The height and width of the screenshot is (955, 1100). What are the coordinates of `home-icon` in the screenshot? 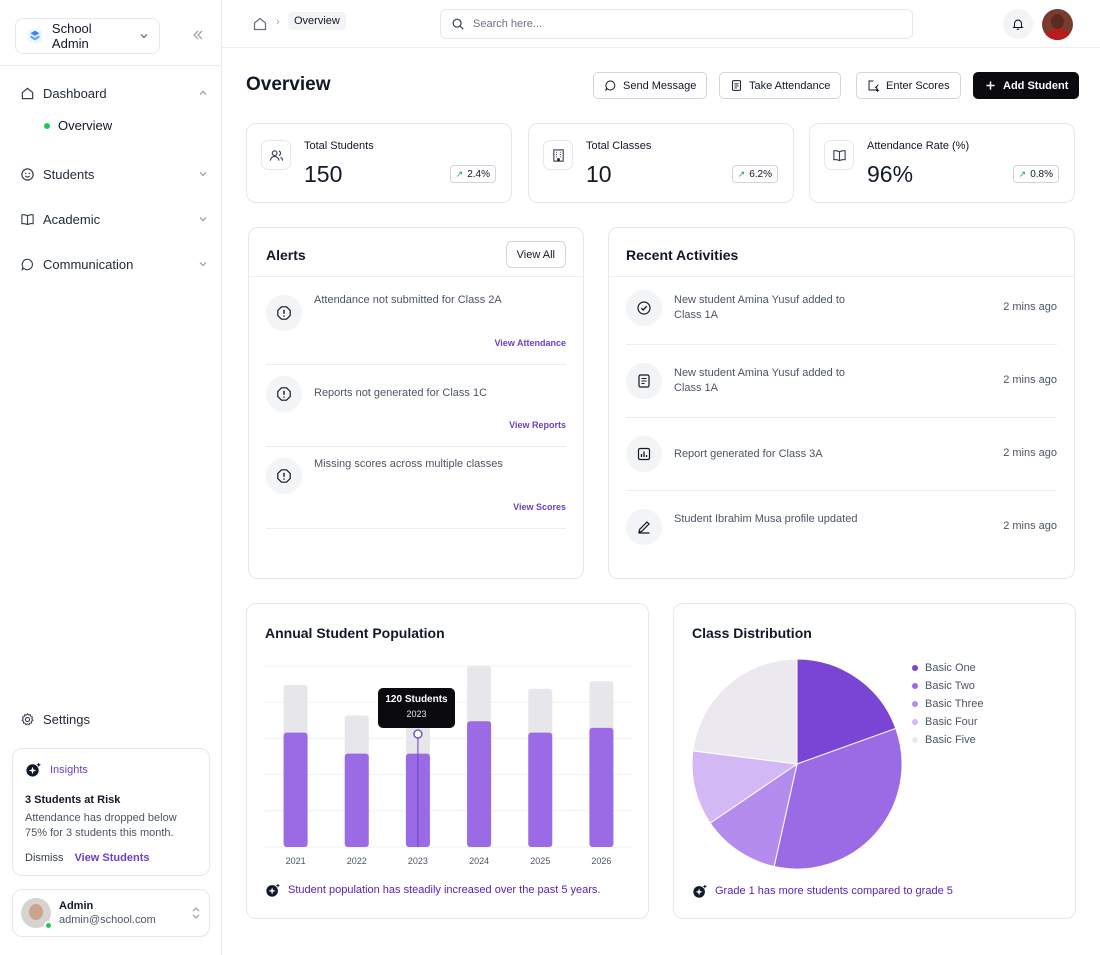 It's located at (260, 24).